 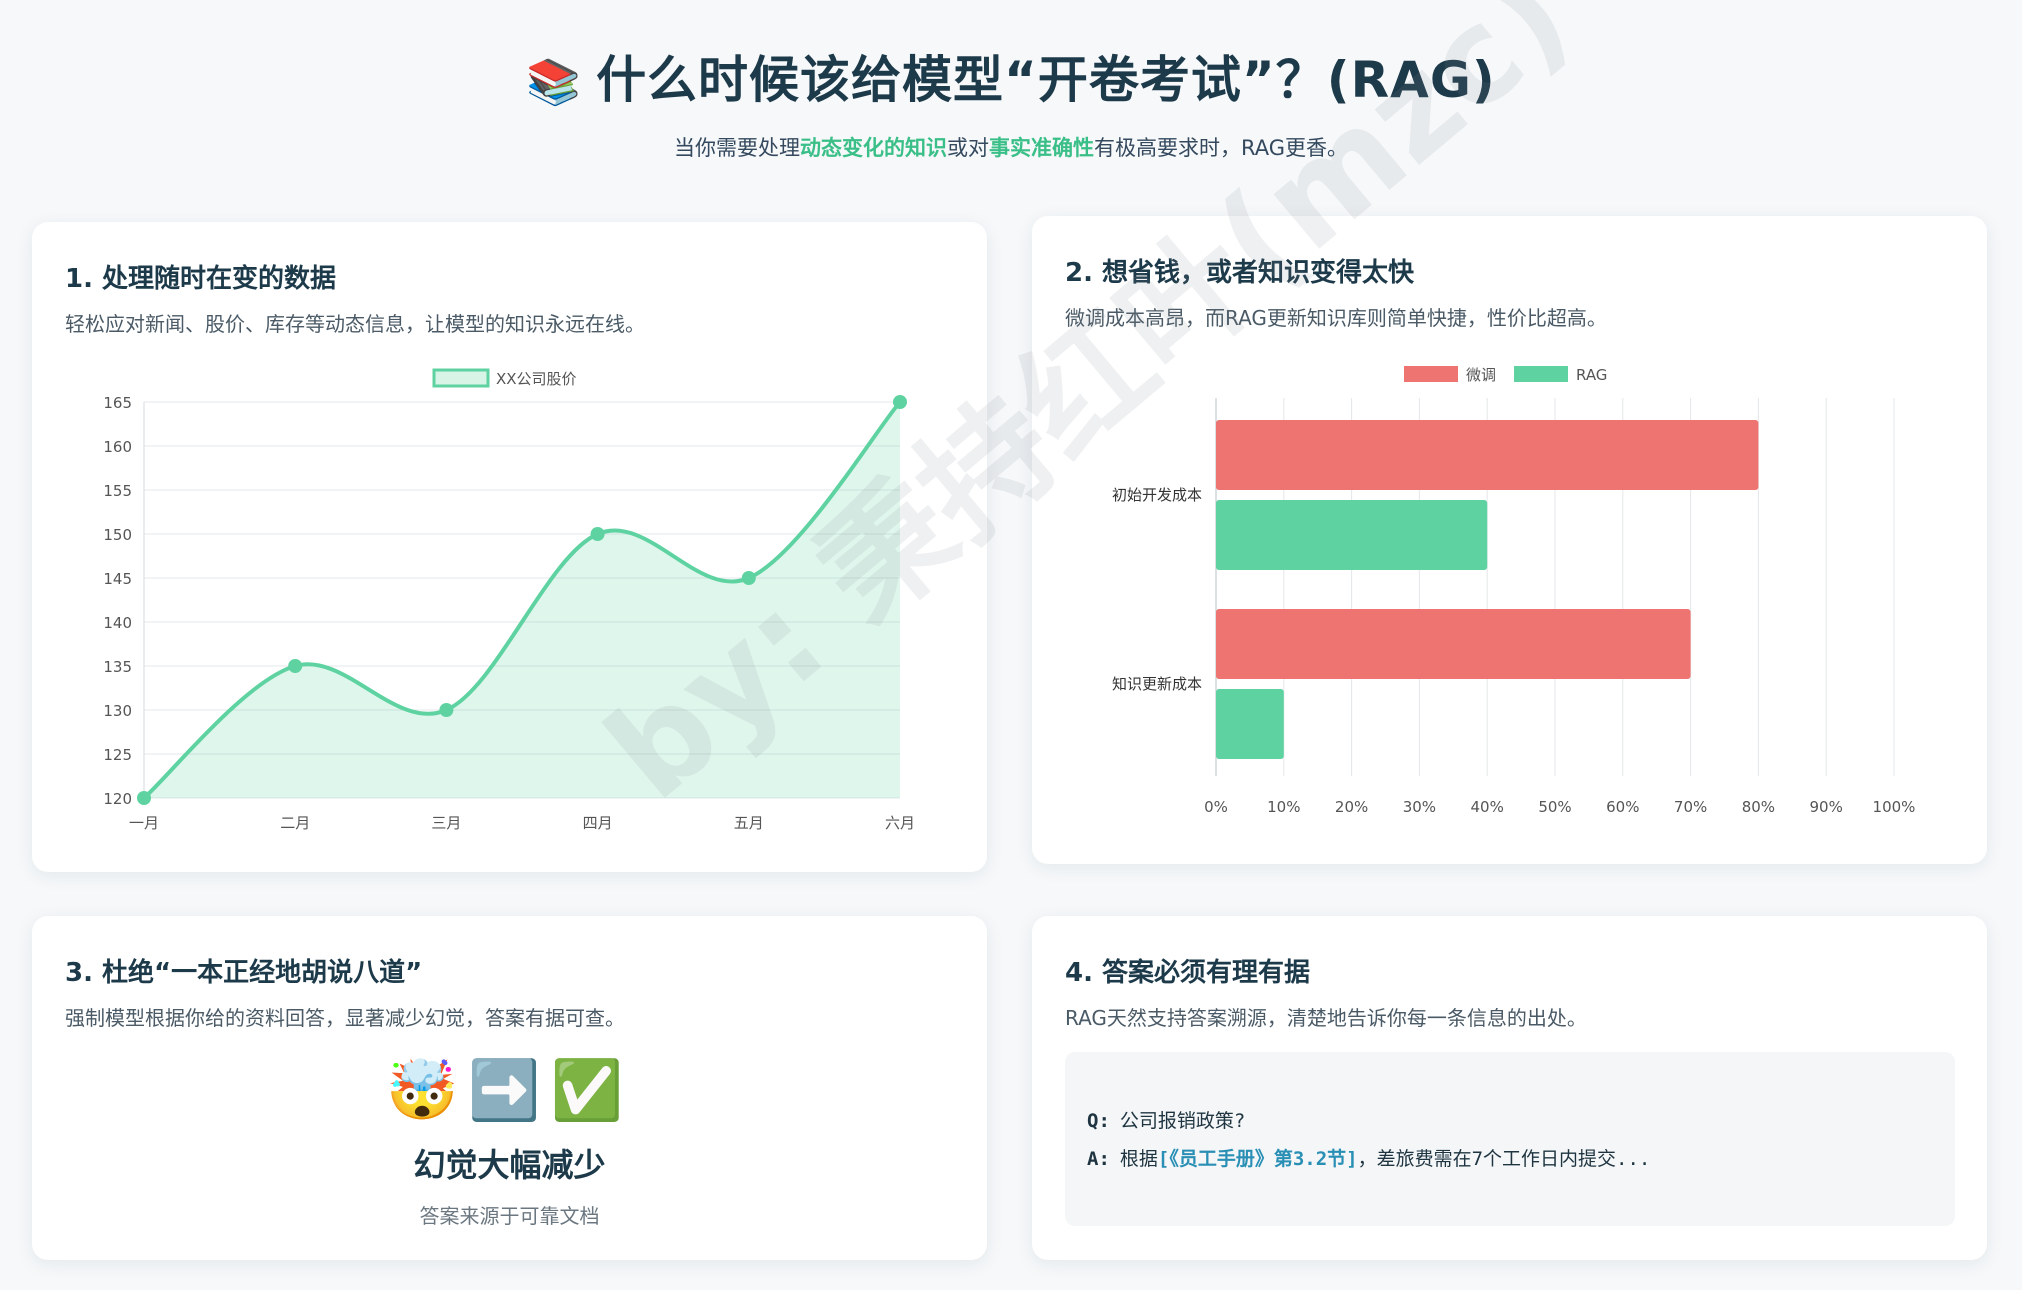 I want to click on y-tick-label: 165, so click(x=117, y=403).